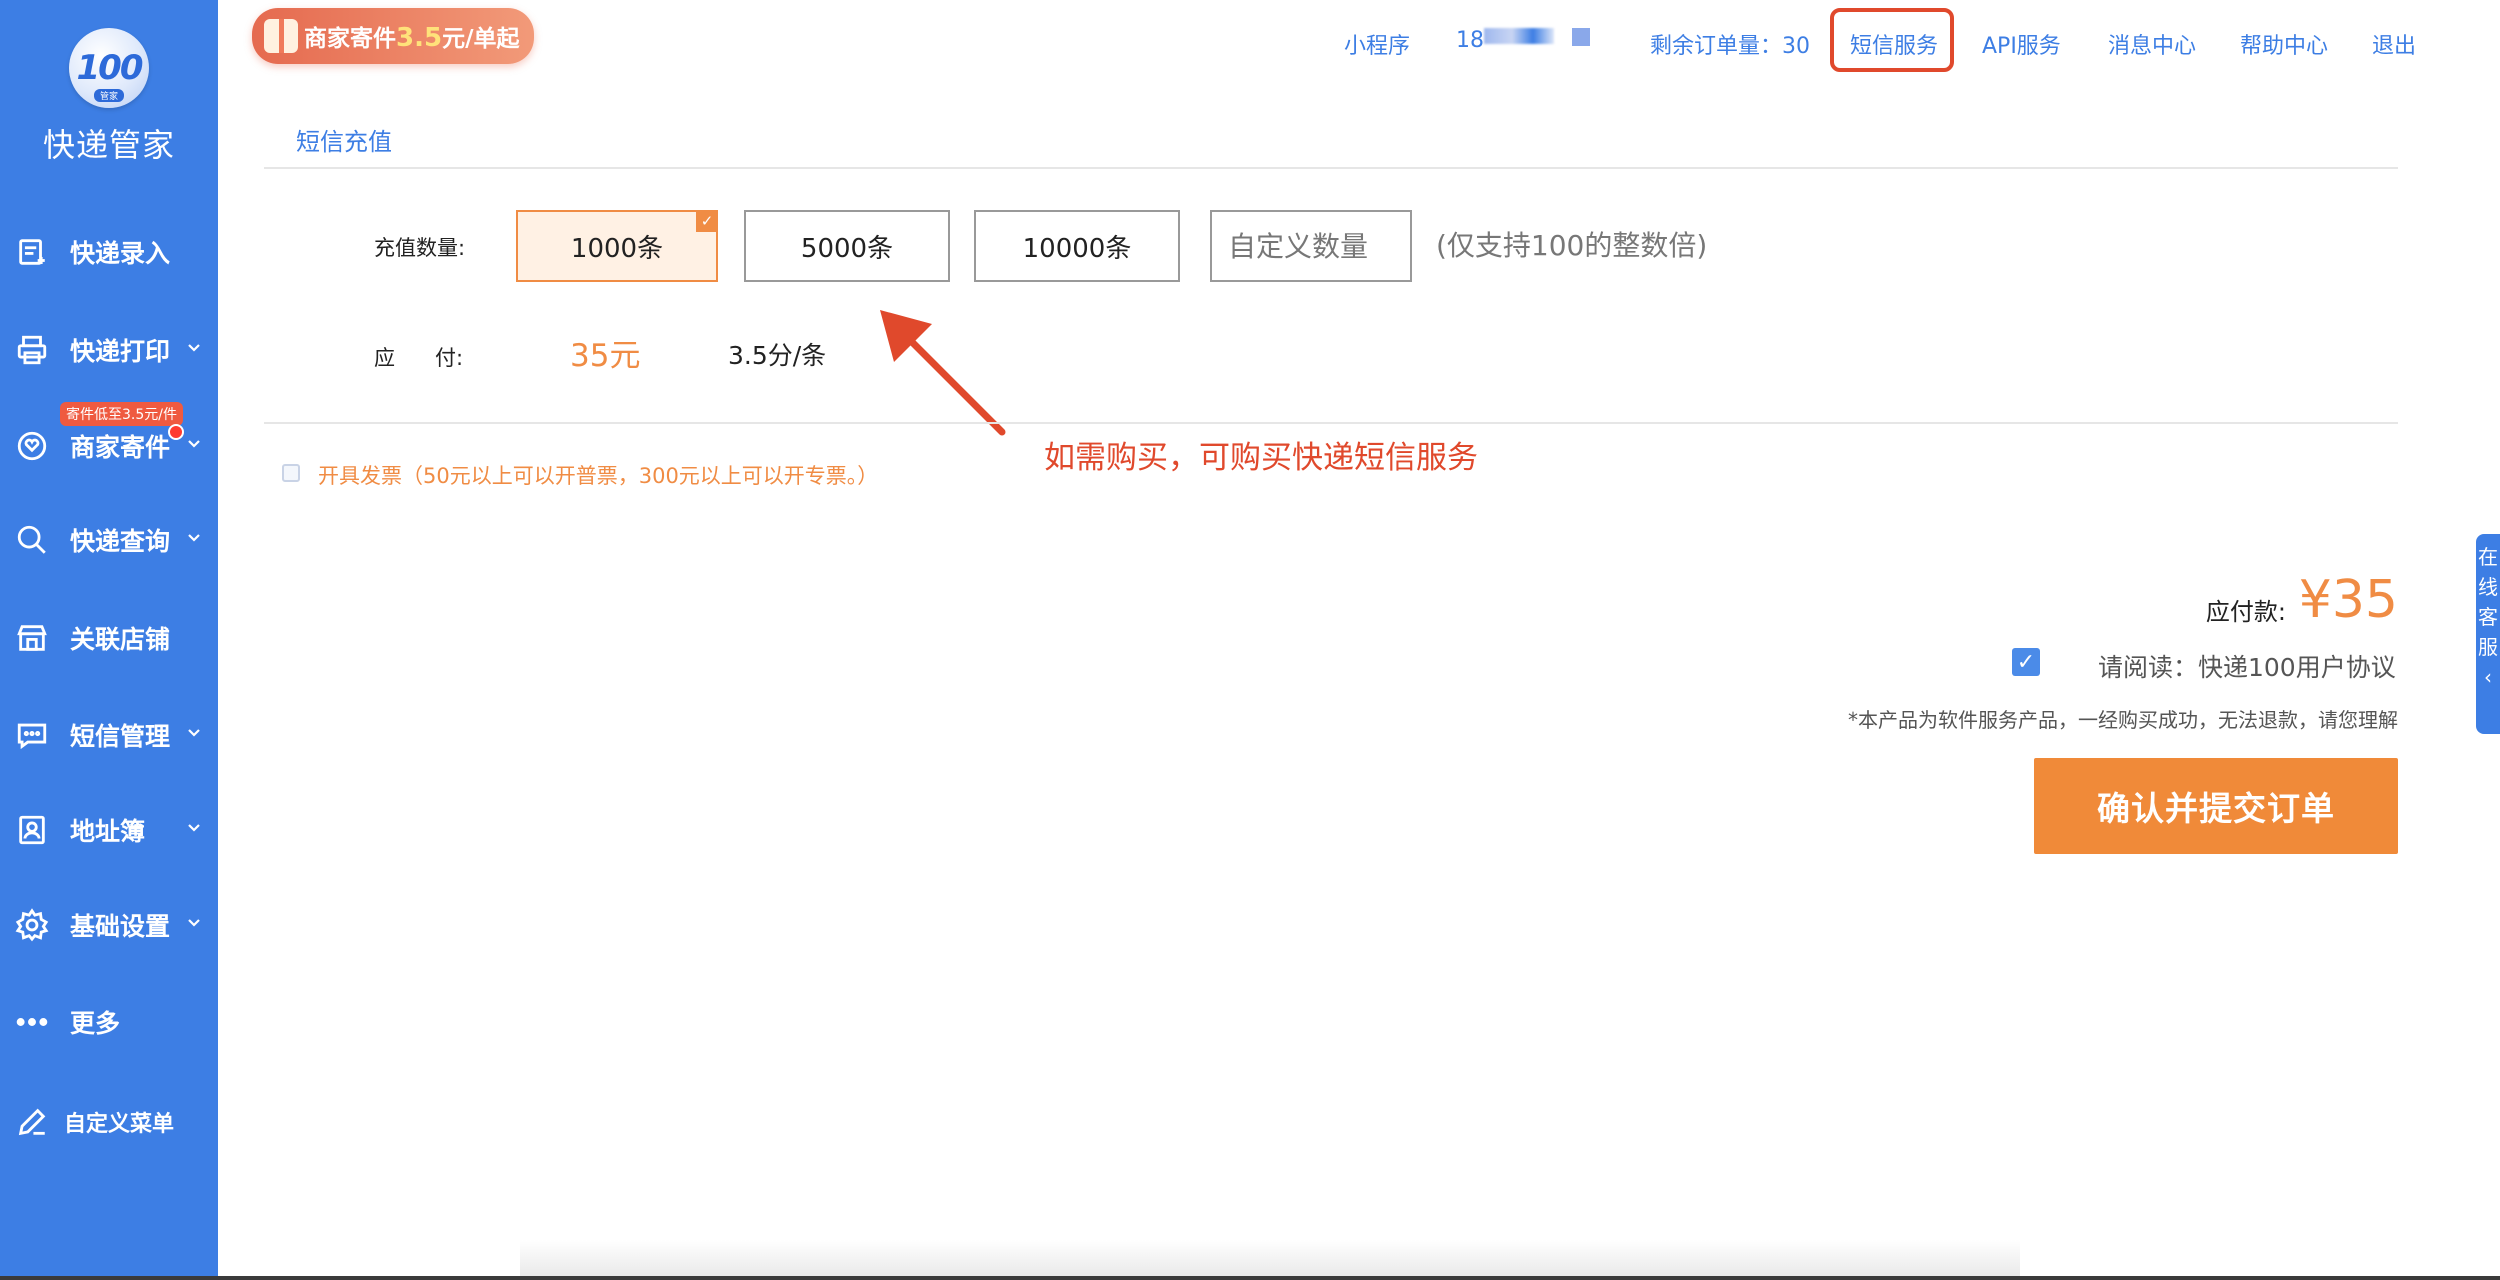 Image resolution: width=2500 pixels, height=1280 pixels. Describe the element at coordinates (605, 356) in the screenshot. I see `pay-value: 35元` at that location.